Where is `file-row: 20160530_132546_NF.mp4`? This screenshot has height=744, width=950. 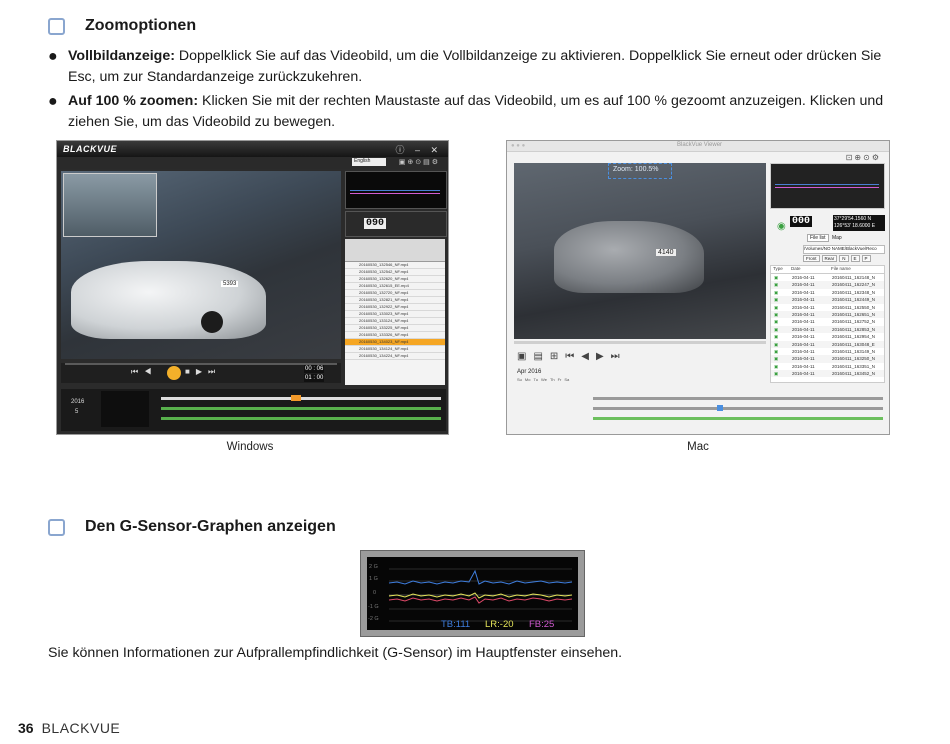
file-row: 20160530_132546_NF.mp4 is located at coordinates (395, 265).